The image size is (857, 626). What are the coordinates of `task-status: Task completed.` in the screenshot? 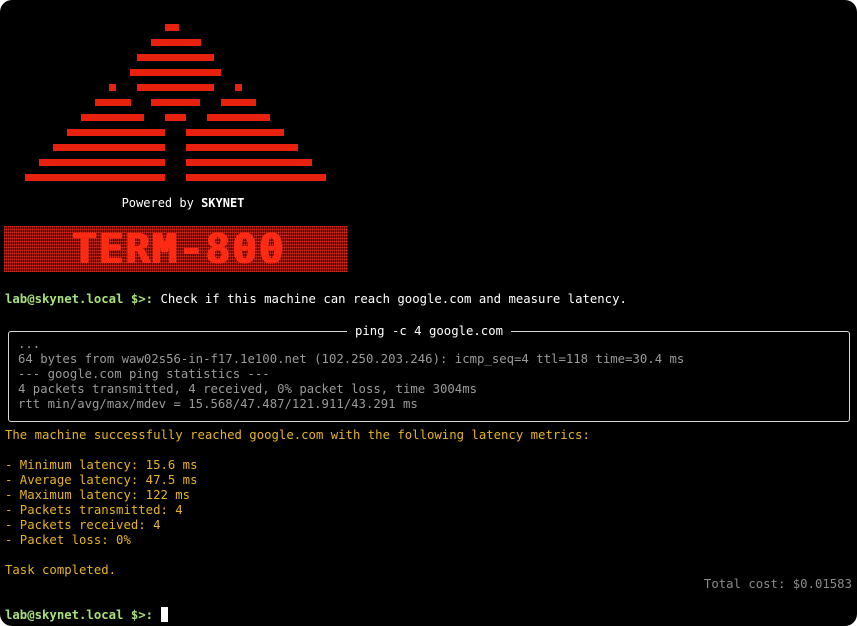 It's located at (61, 570).